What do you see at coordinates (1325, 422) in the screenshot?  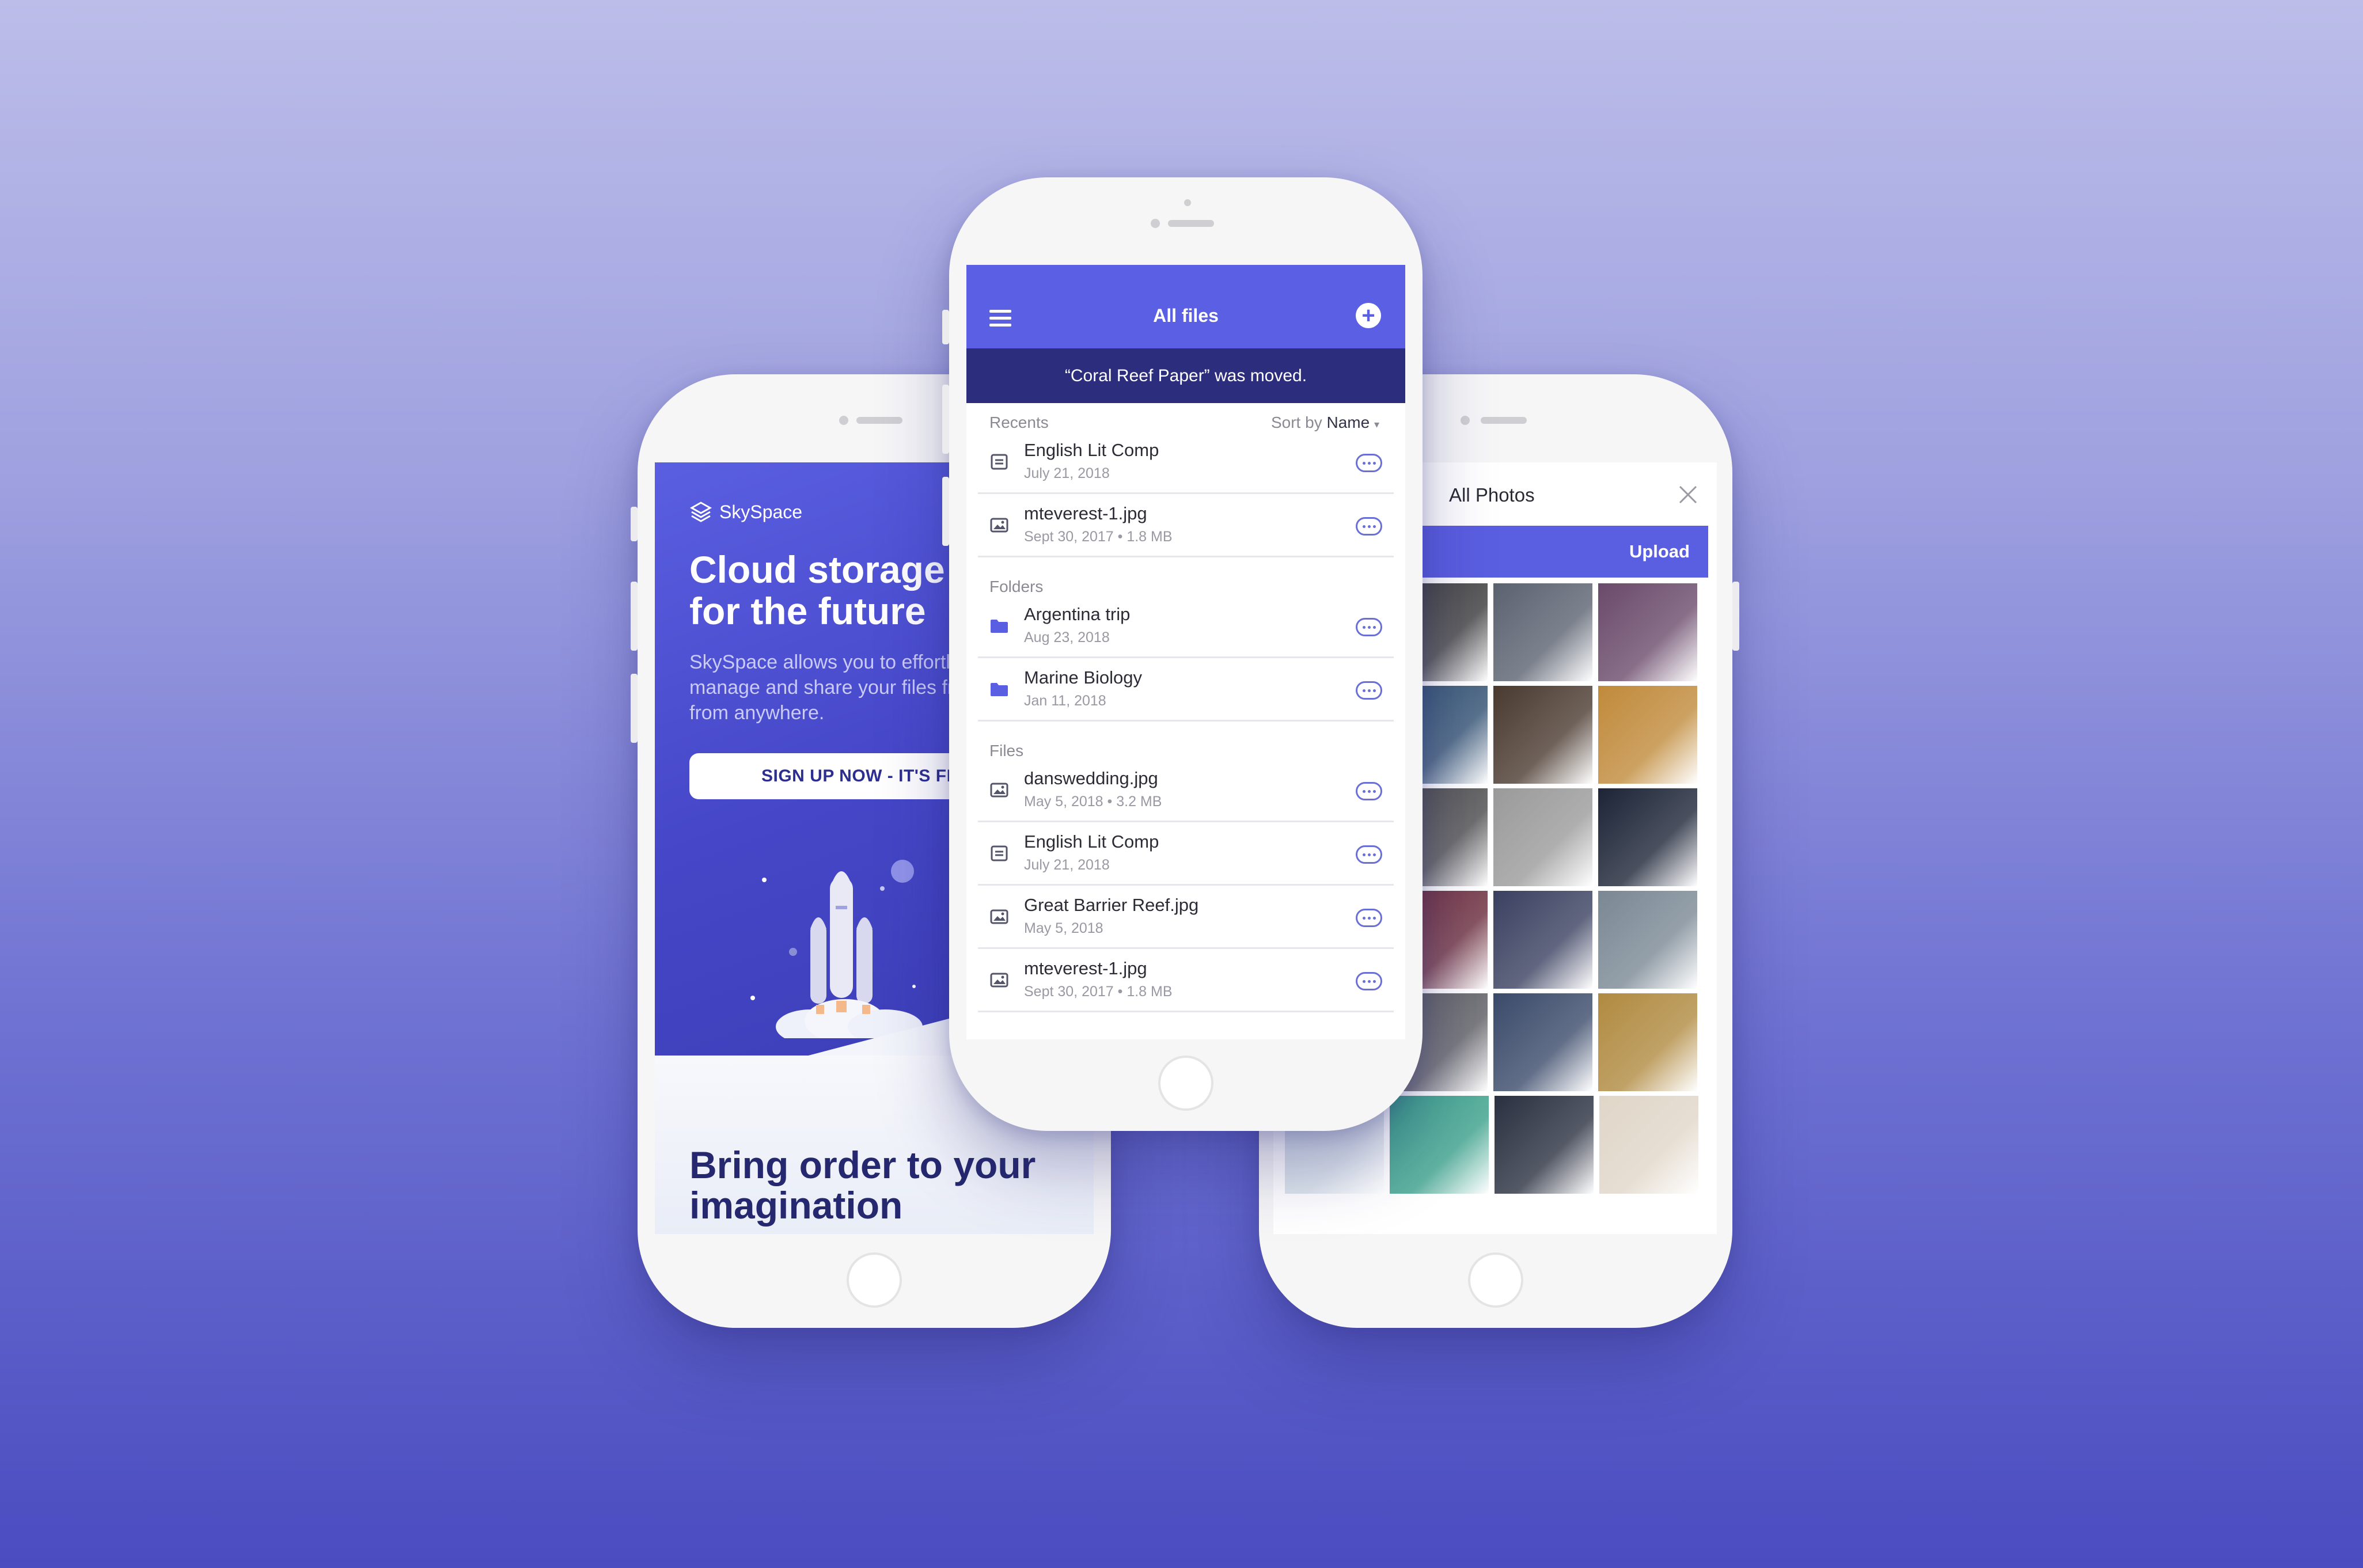 I see `sort-dropdown: Sort by Name ▾` at bounding box center [1325, 422].